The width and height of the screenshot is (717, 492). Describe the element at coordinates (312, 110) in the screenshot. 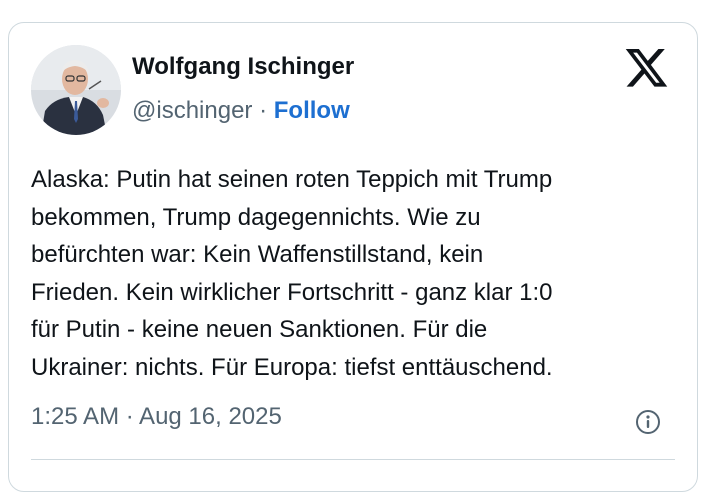

I see `follow-button: Follow` at that location.